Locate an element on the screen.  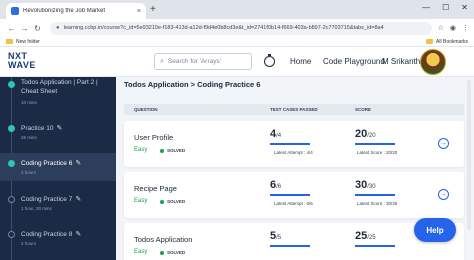
score: 30/30 is located at coordinates (365, 185).